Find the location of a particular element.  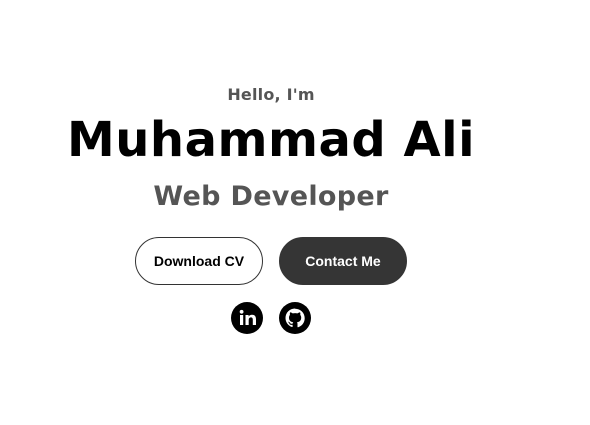

linkedin-icon is located at coordinates (247, 318).